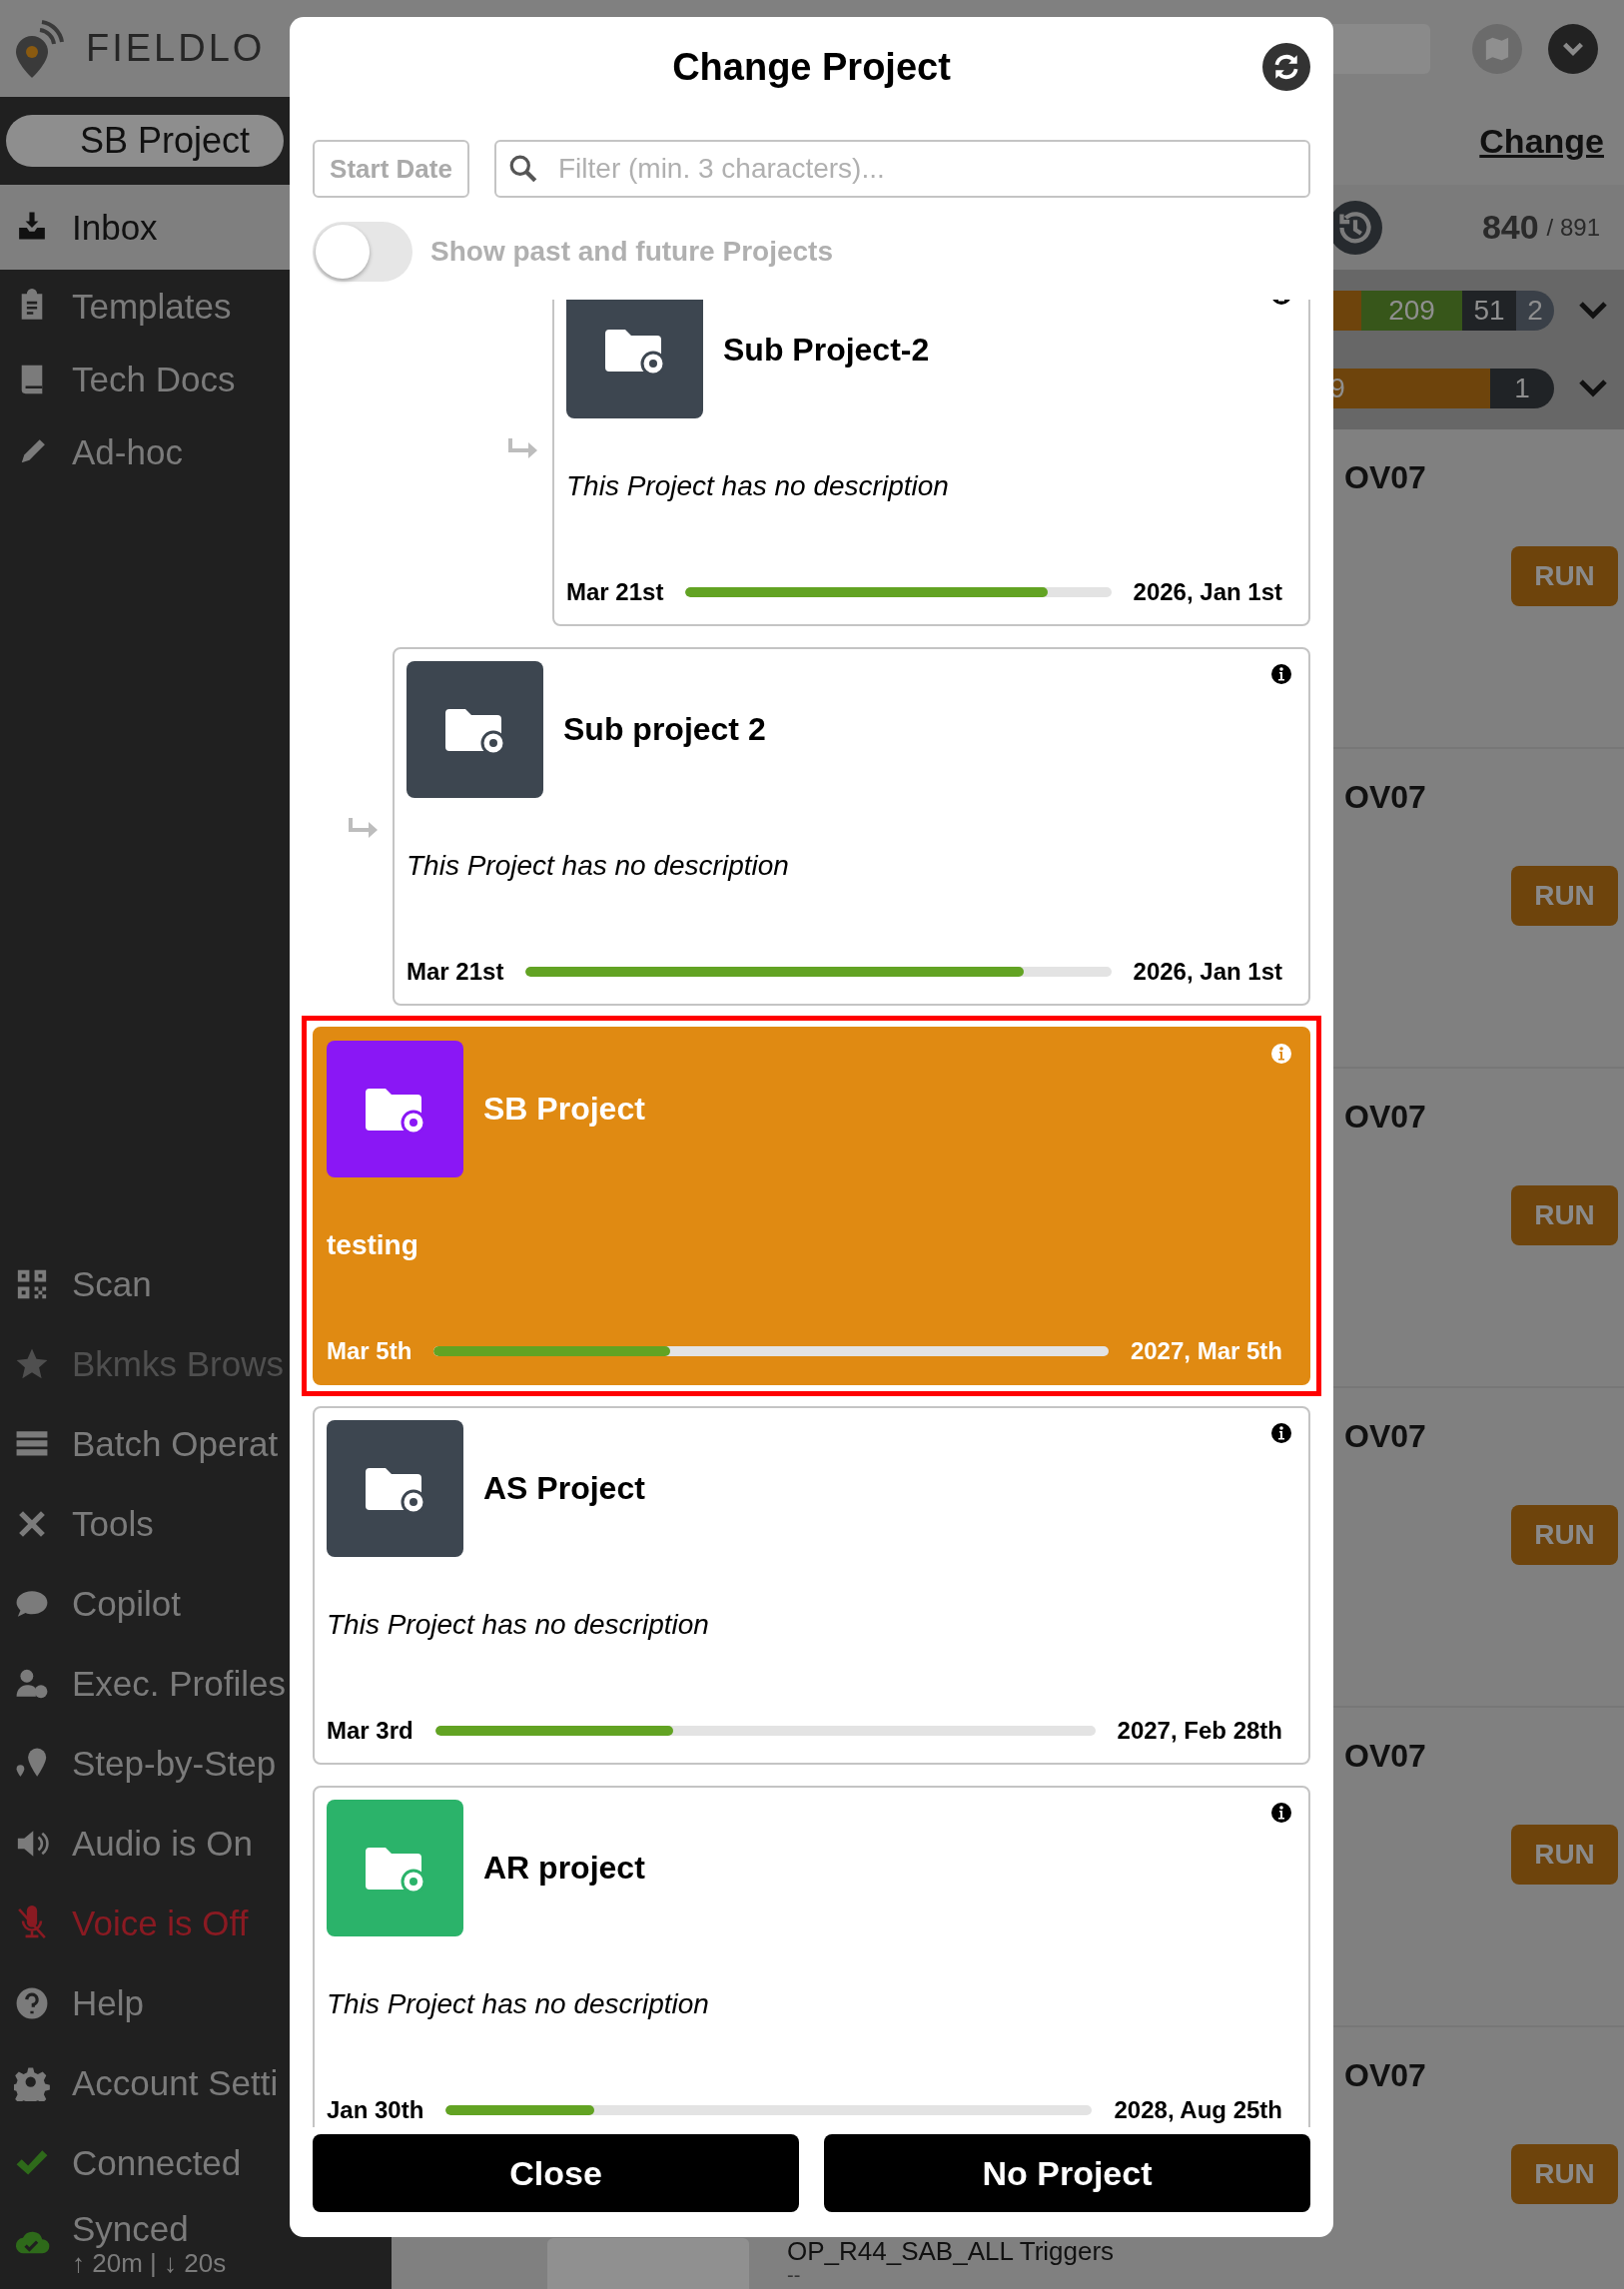 Image resolution: width=1624 pixels, height=2289 pixels. Describe the element at coordinates (1206, 1351) in the screenshot. I see `end-date: 2027, Mar 5th` at that location.